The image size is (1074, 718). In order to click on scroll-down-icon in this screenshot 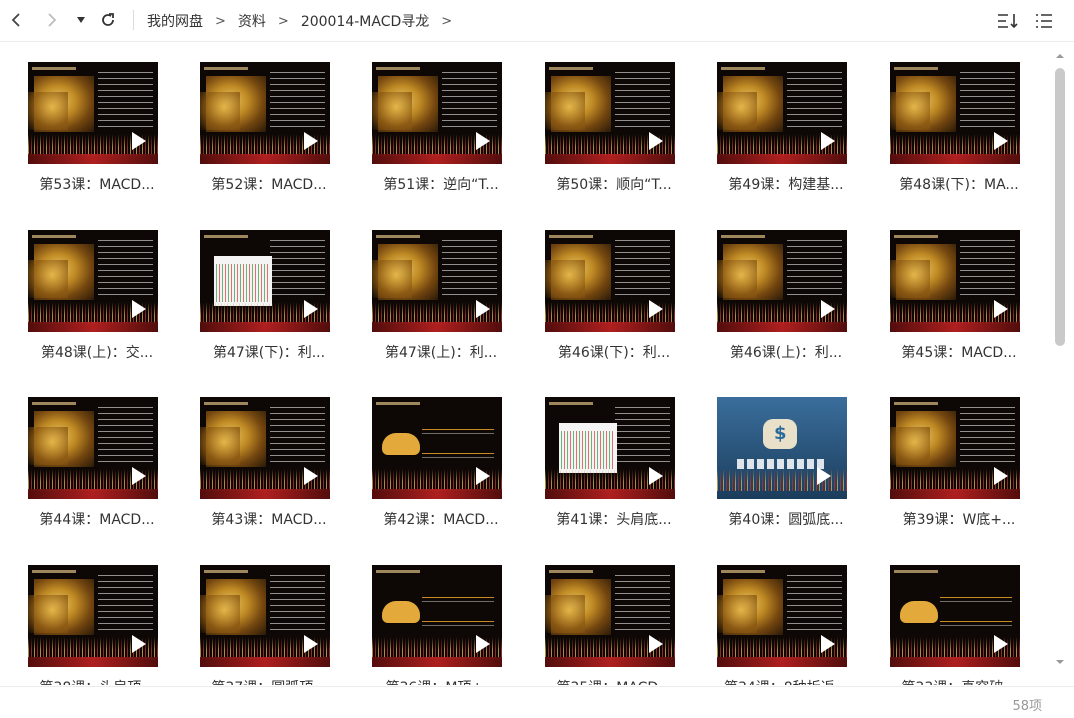, I will do `click(1060, 662)`.